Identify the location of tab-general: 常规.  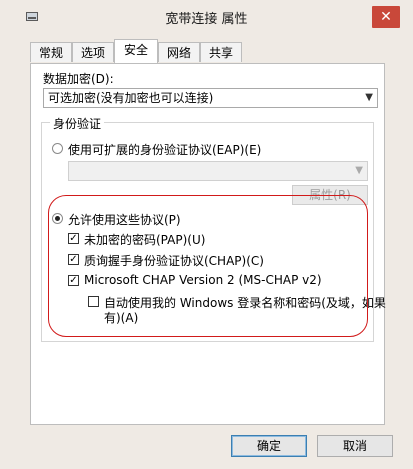
(51, 52).